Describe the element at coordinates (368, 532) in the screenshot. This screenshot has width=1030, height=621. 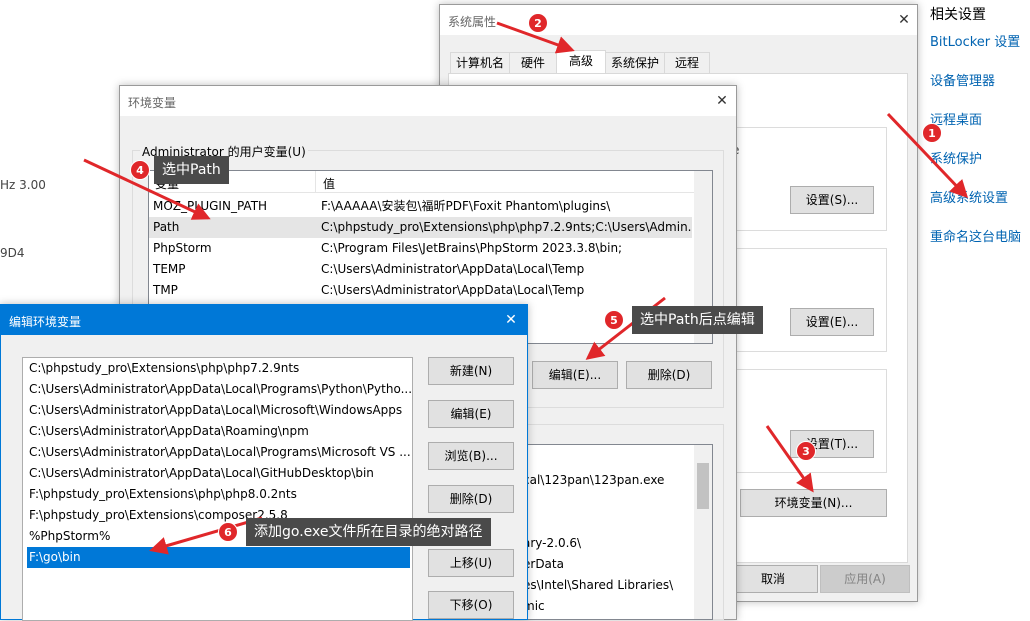
I see `callout-add-go-path: 添加go.exe文件所在目录的绝对路径` at that location.